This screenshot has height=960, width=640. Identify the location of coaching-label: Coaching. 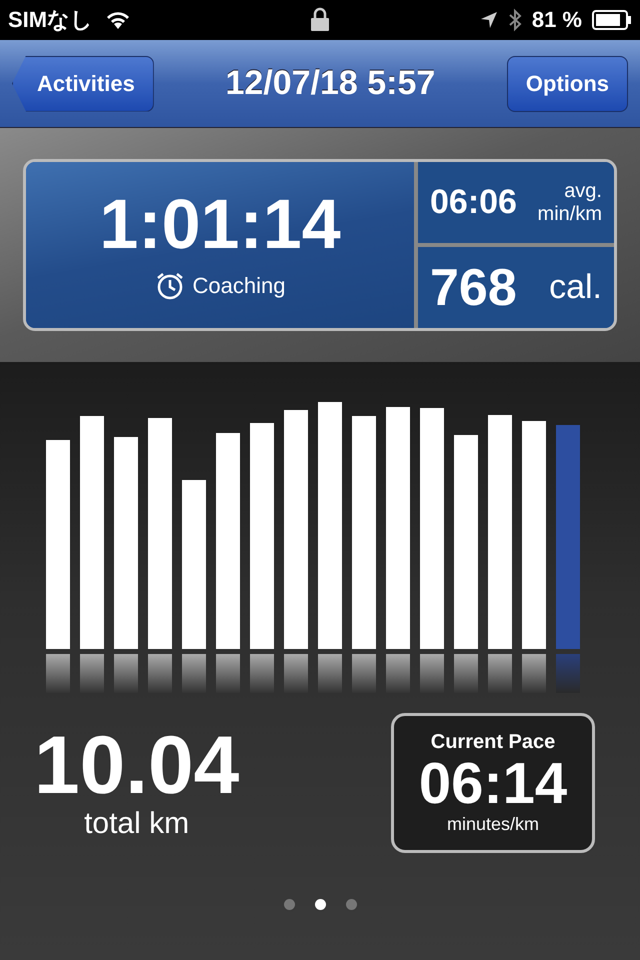
(239, 286).